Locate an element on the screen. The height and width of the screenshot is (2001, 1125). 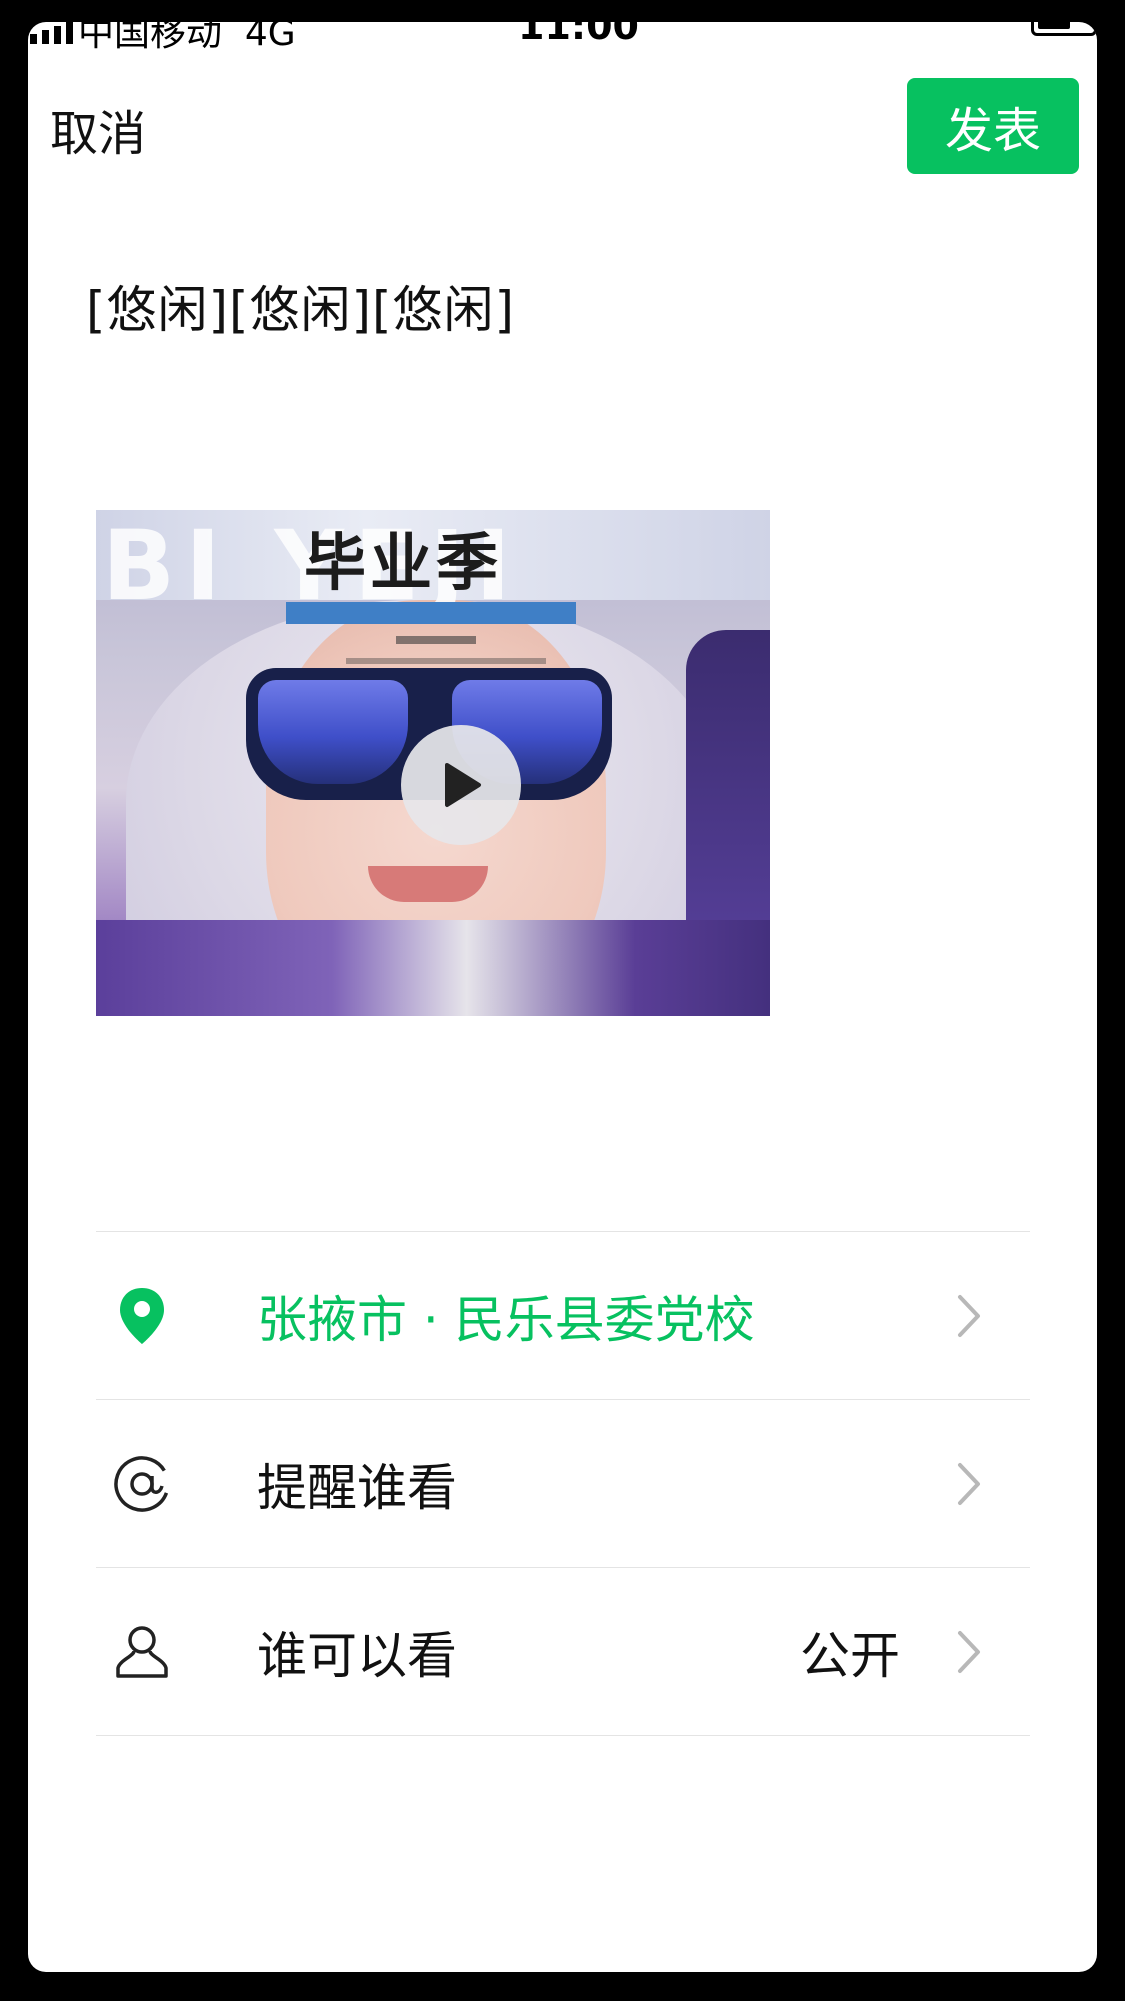
mouth is located at coordinates (428, 884).